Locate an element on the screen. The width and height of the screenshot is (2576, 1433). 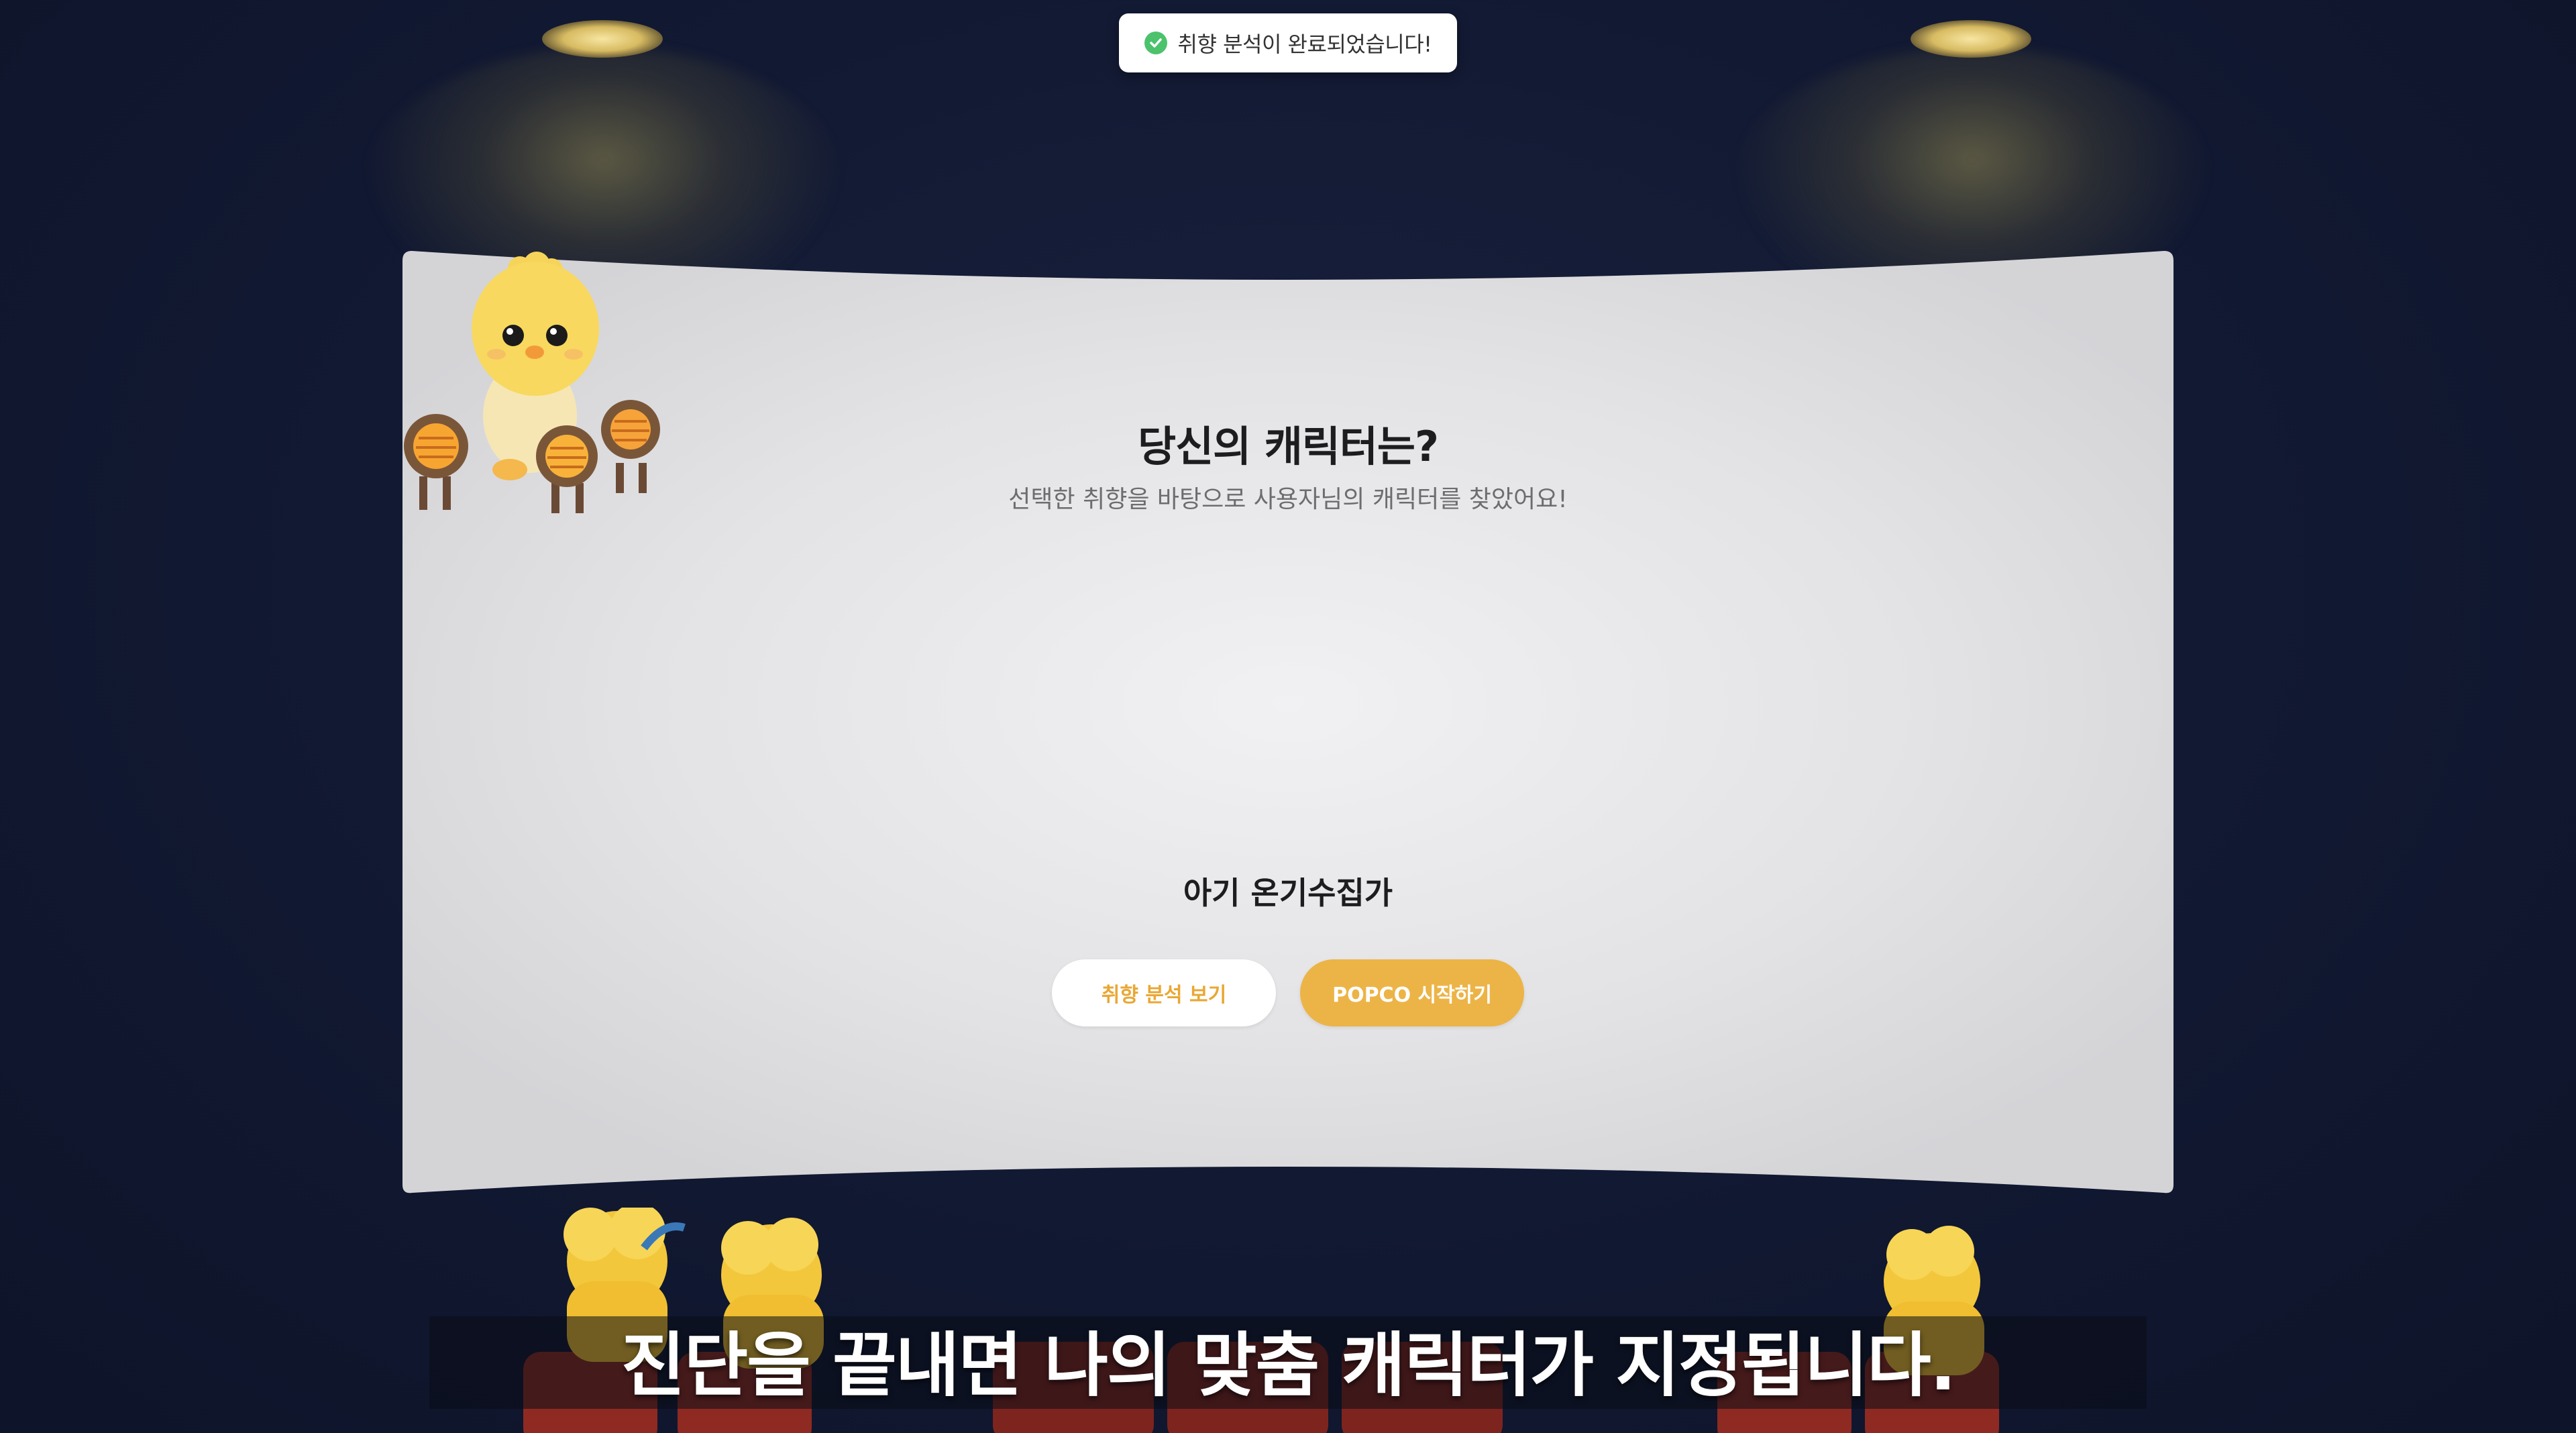
check-circle-icon is located at coordinates (1155, 43).